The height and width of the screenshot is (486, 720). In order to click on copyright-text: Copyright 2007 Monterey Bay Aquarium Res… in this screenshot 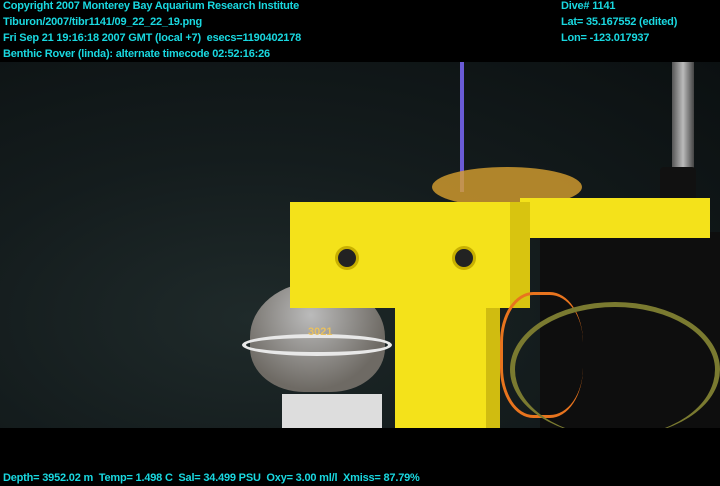, I will do `click(151, 6)`.